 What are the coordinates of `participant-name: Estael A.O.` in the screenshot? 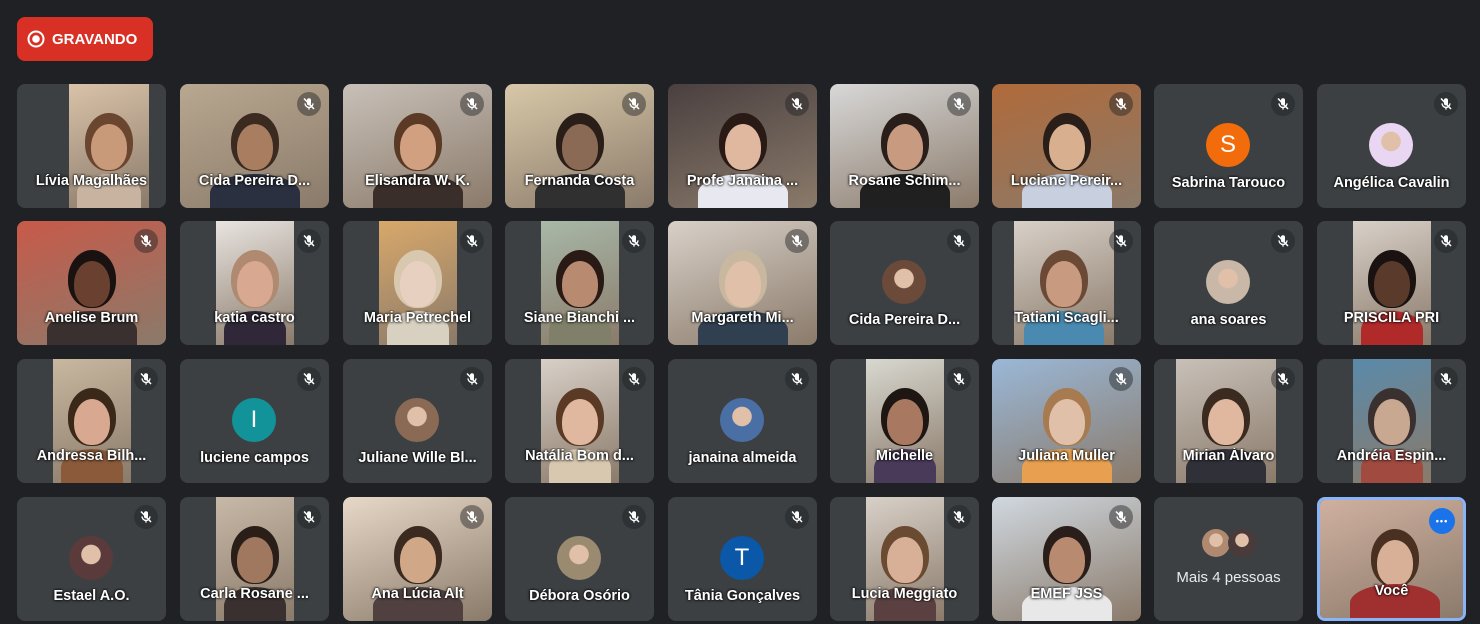 It's located at (91, 596).